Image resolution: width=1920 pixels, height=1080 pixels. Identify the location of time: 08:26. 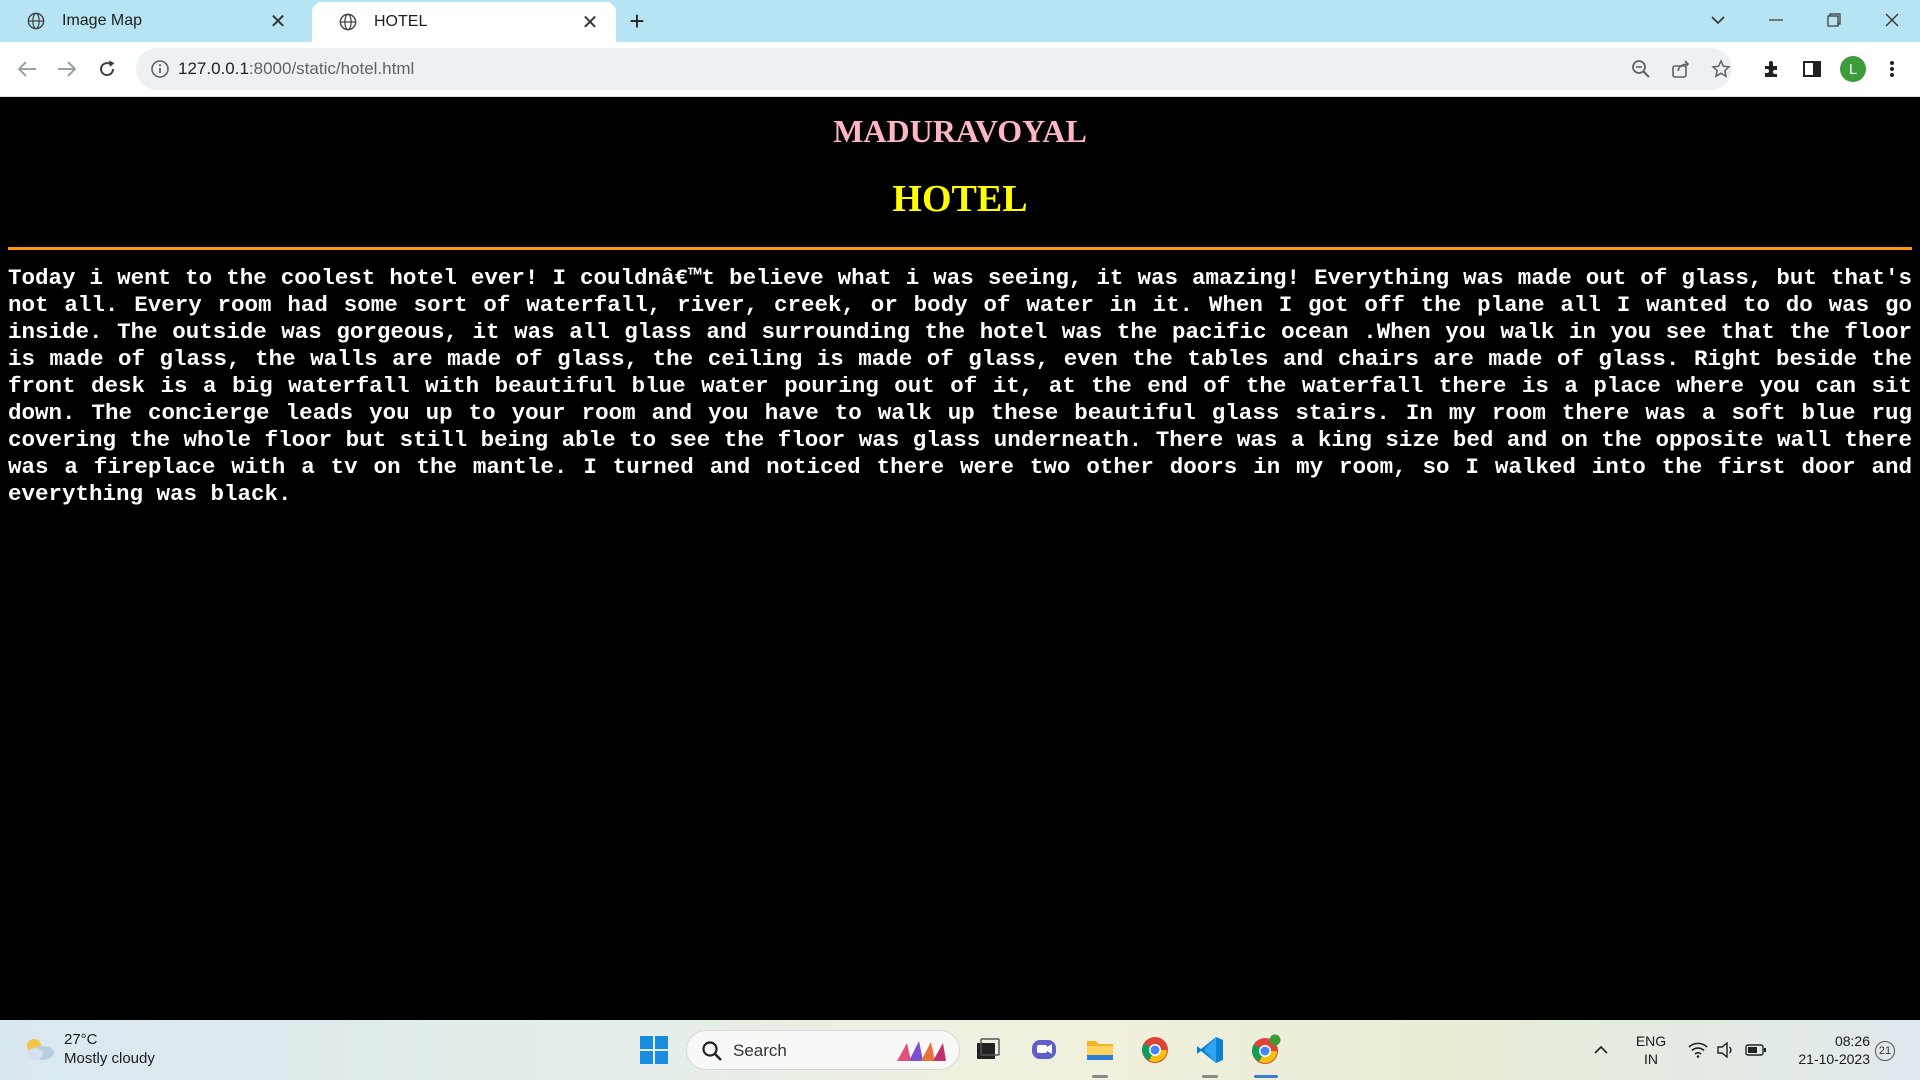
(1852, 1041).